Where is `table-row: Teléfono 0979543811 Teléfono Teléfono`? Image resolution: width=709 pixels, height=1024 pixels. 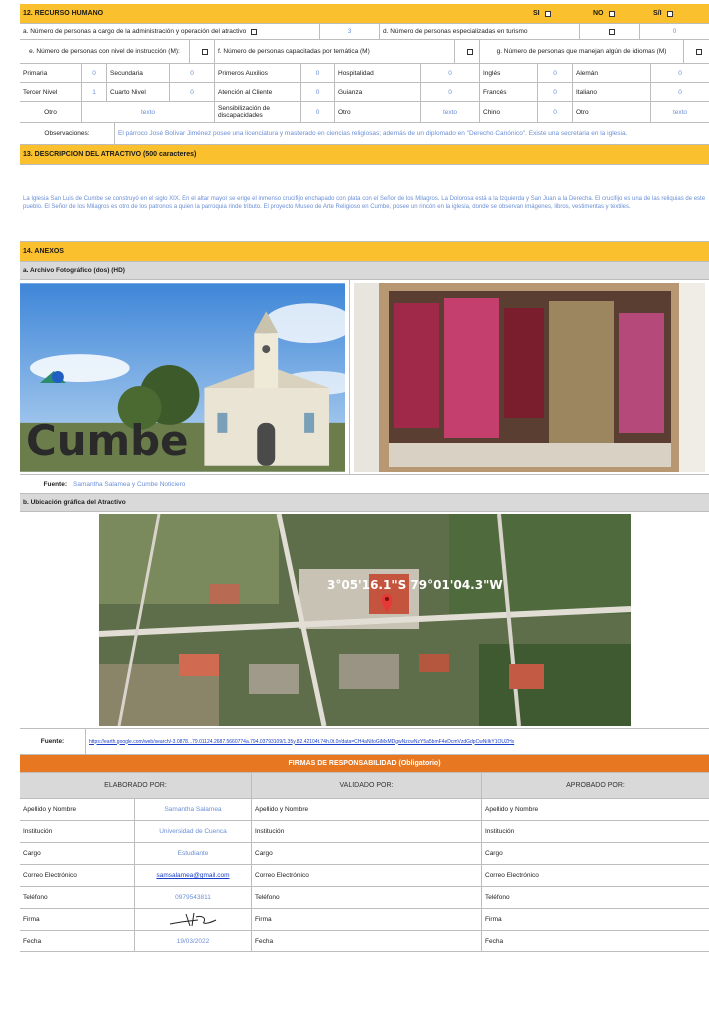 table-row: Teléfono 0979543811 Teléfono Teléfono is located at coordinates (364, 898).